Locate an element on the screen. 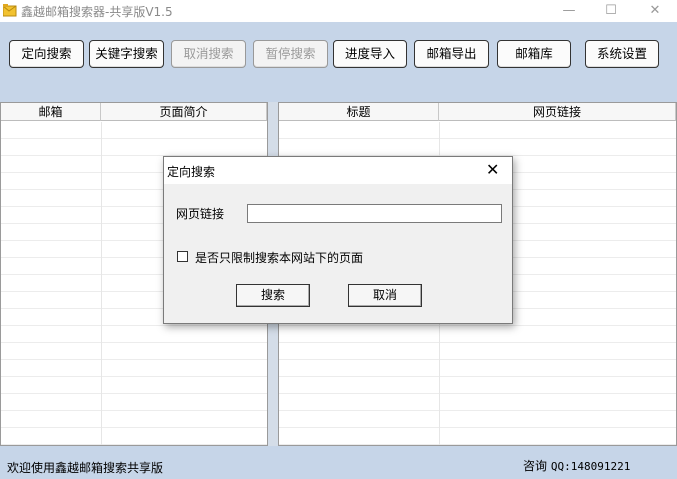 The height and width of the screenshot is (479, 677). cancel-button: 取消 is located at coordinates (385, 295).